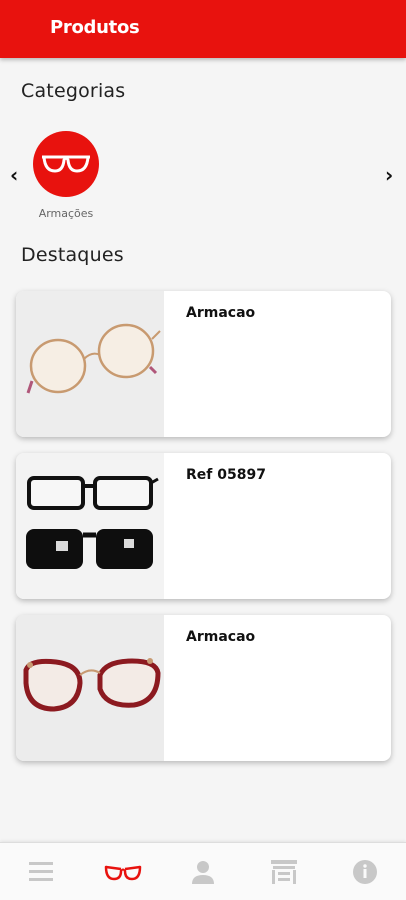  Describe the element at coordinates (203, 29) in the screenshot. I see `app-header: Produtos` at that location.